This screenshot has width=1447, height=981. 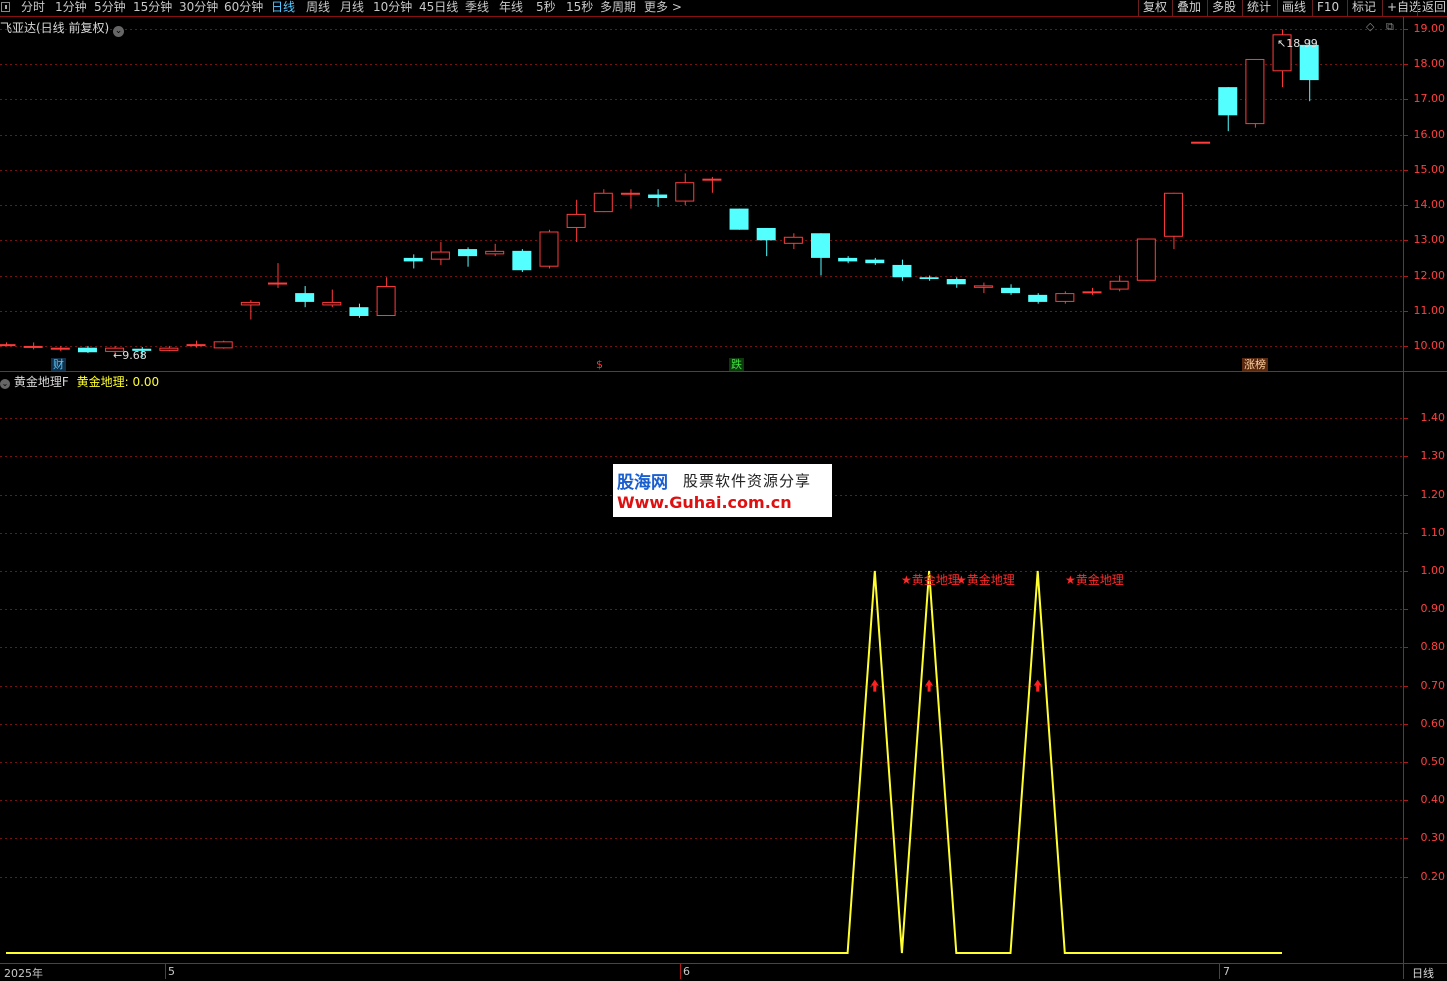 I want to click on watermark-logo: 股海网, so click(x=642, y=483).